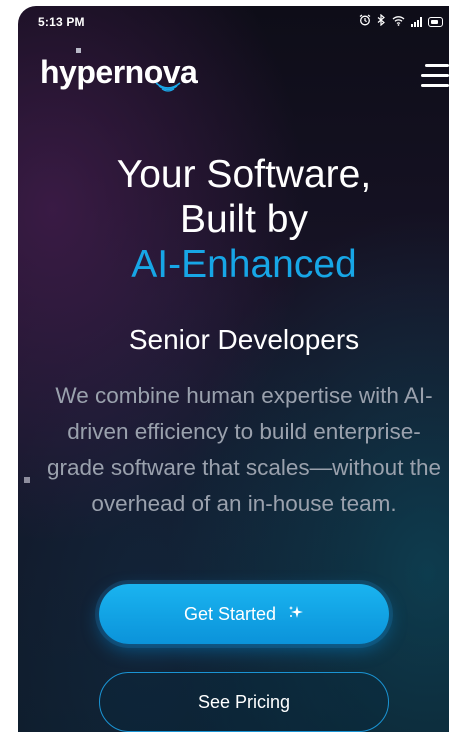  What do you see at coordinates (244, 174) in the screenshot?
I see `hero-title-line1: Your Software,` at bounding box center [244, 174].